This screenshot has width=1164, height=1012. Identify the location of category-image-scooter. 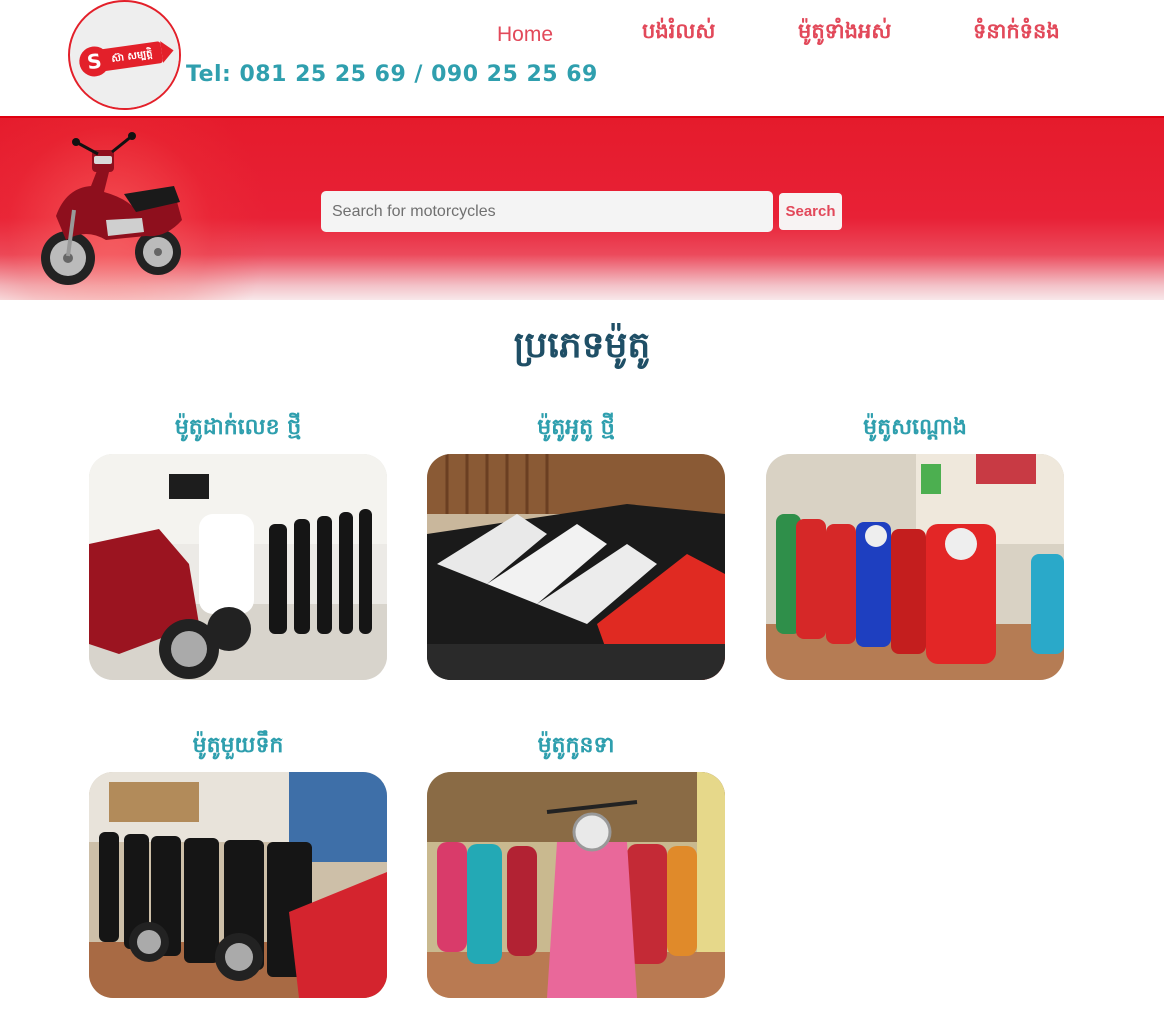
(576, 885).